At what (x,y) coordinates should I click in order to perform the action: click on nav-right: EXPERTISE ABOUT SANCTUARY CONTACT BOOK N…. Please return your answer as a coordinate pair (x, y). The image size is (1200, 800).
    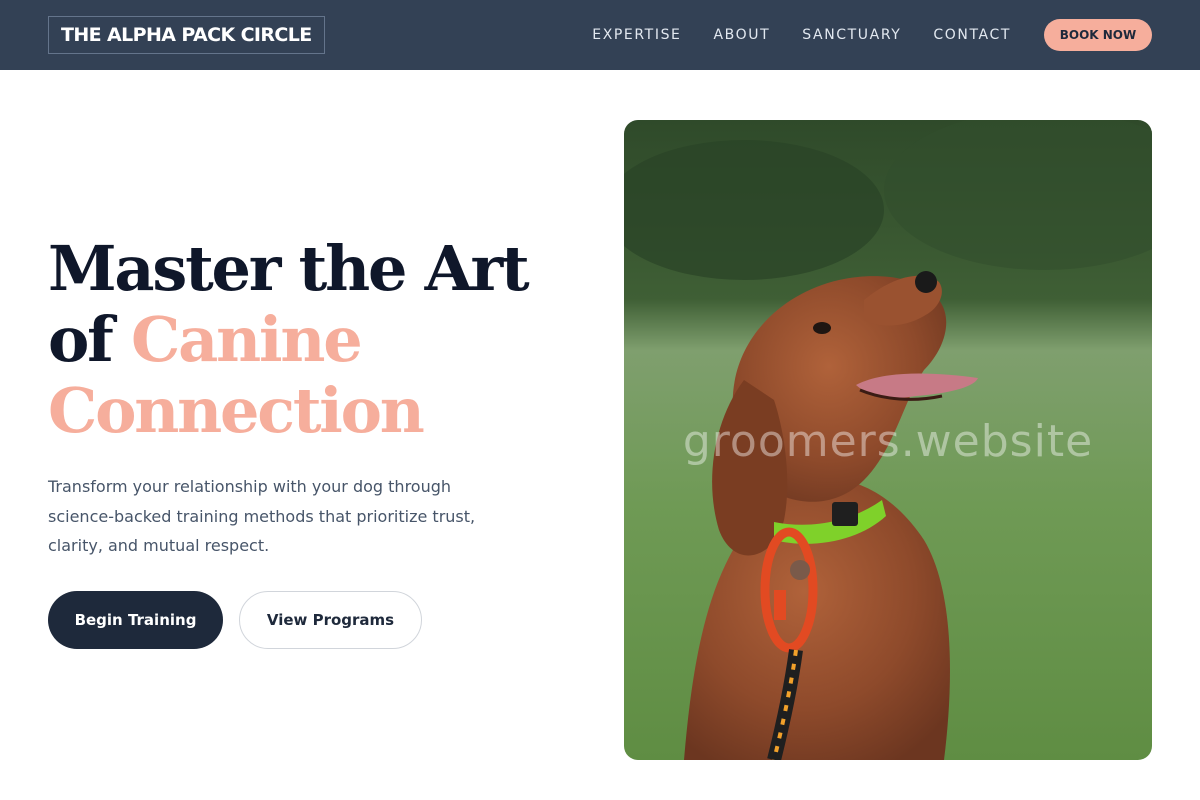
    Looking at the image, I should click on (872, 35).